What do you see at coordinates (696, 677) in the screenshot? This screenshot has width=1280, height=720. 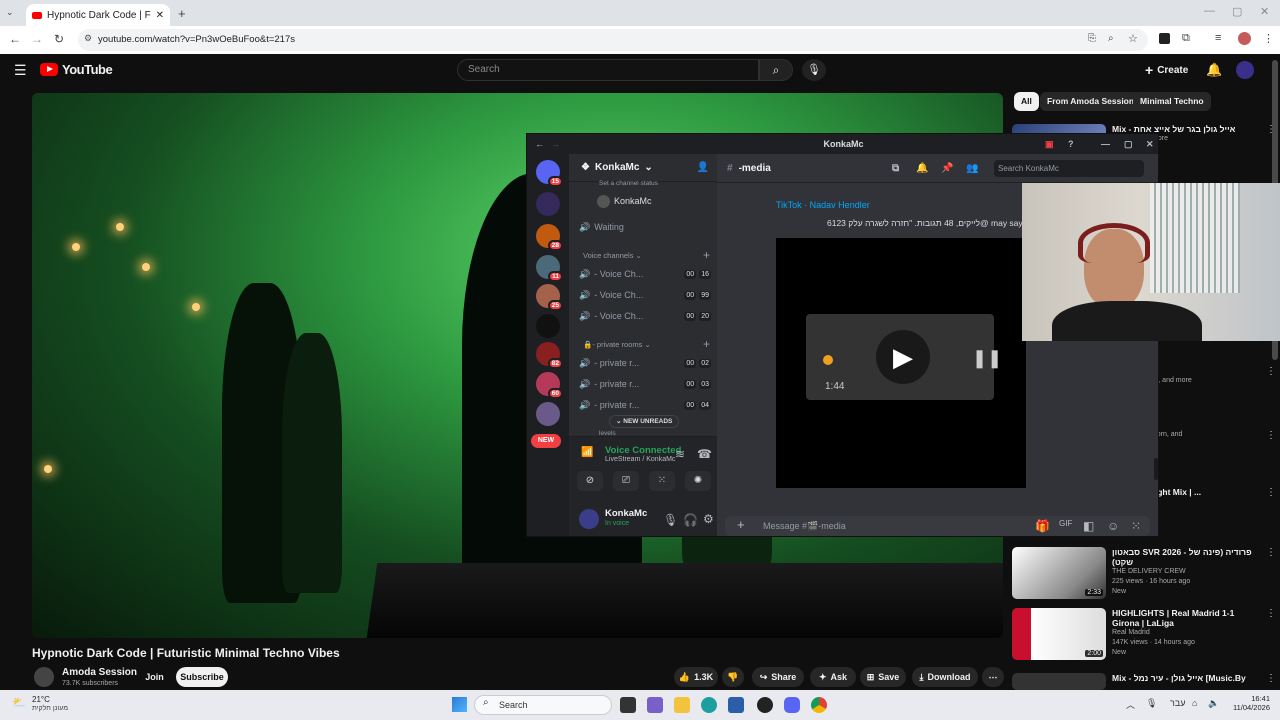 I see `like-button: 👍 1.3K` at bounding box center [696, 677].